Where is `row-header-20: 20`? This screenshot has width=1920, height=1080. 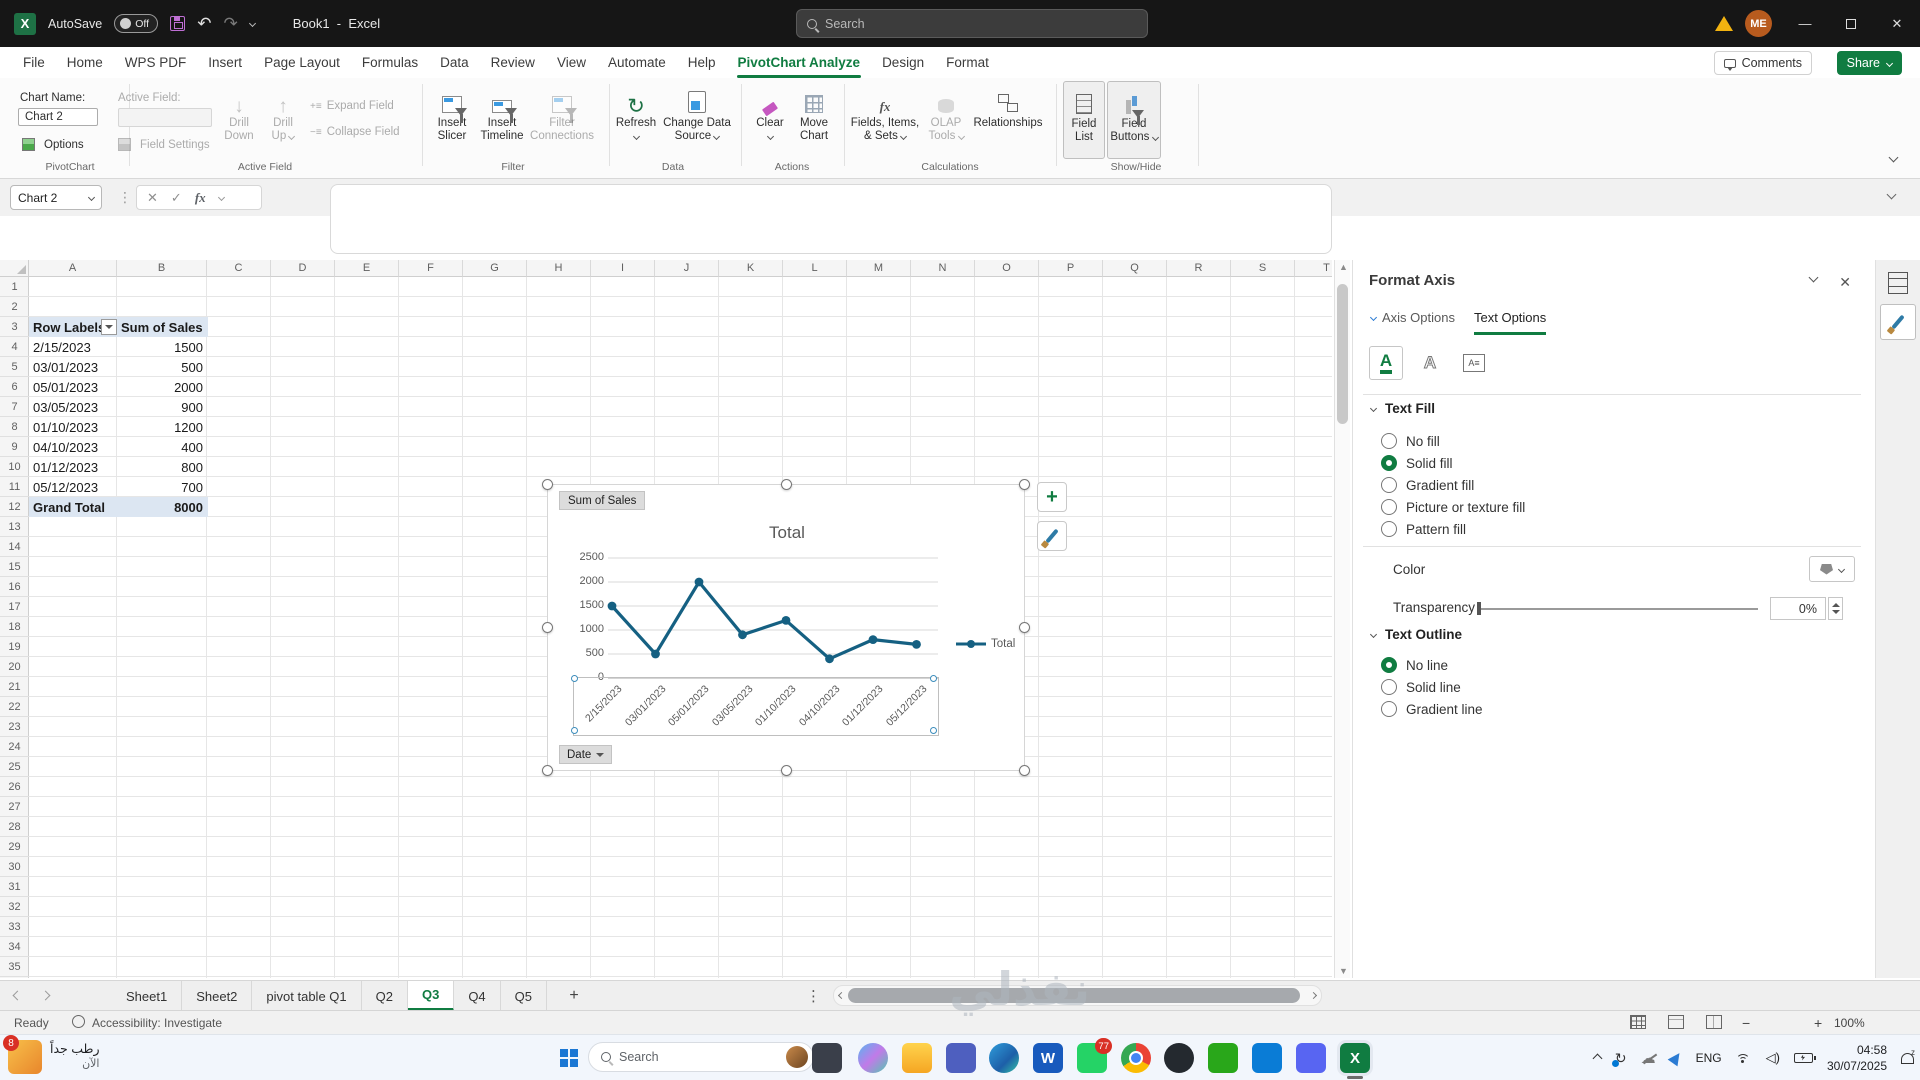 row-header-20: 20 is located at coordinates (14, 667).